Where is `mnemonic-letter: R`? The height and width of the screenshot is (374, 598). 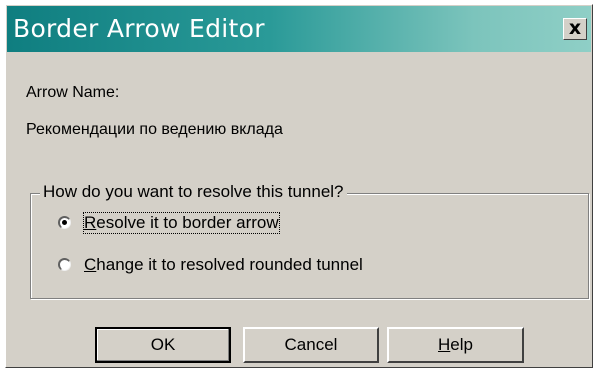 mnemonic-letter: R is located at coordinates (90, 222).